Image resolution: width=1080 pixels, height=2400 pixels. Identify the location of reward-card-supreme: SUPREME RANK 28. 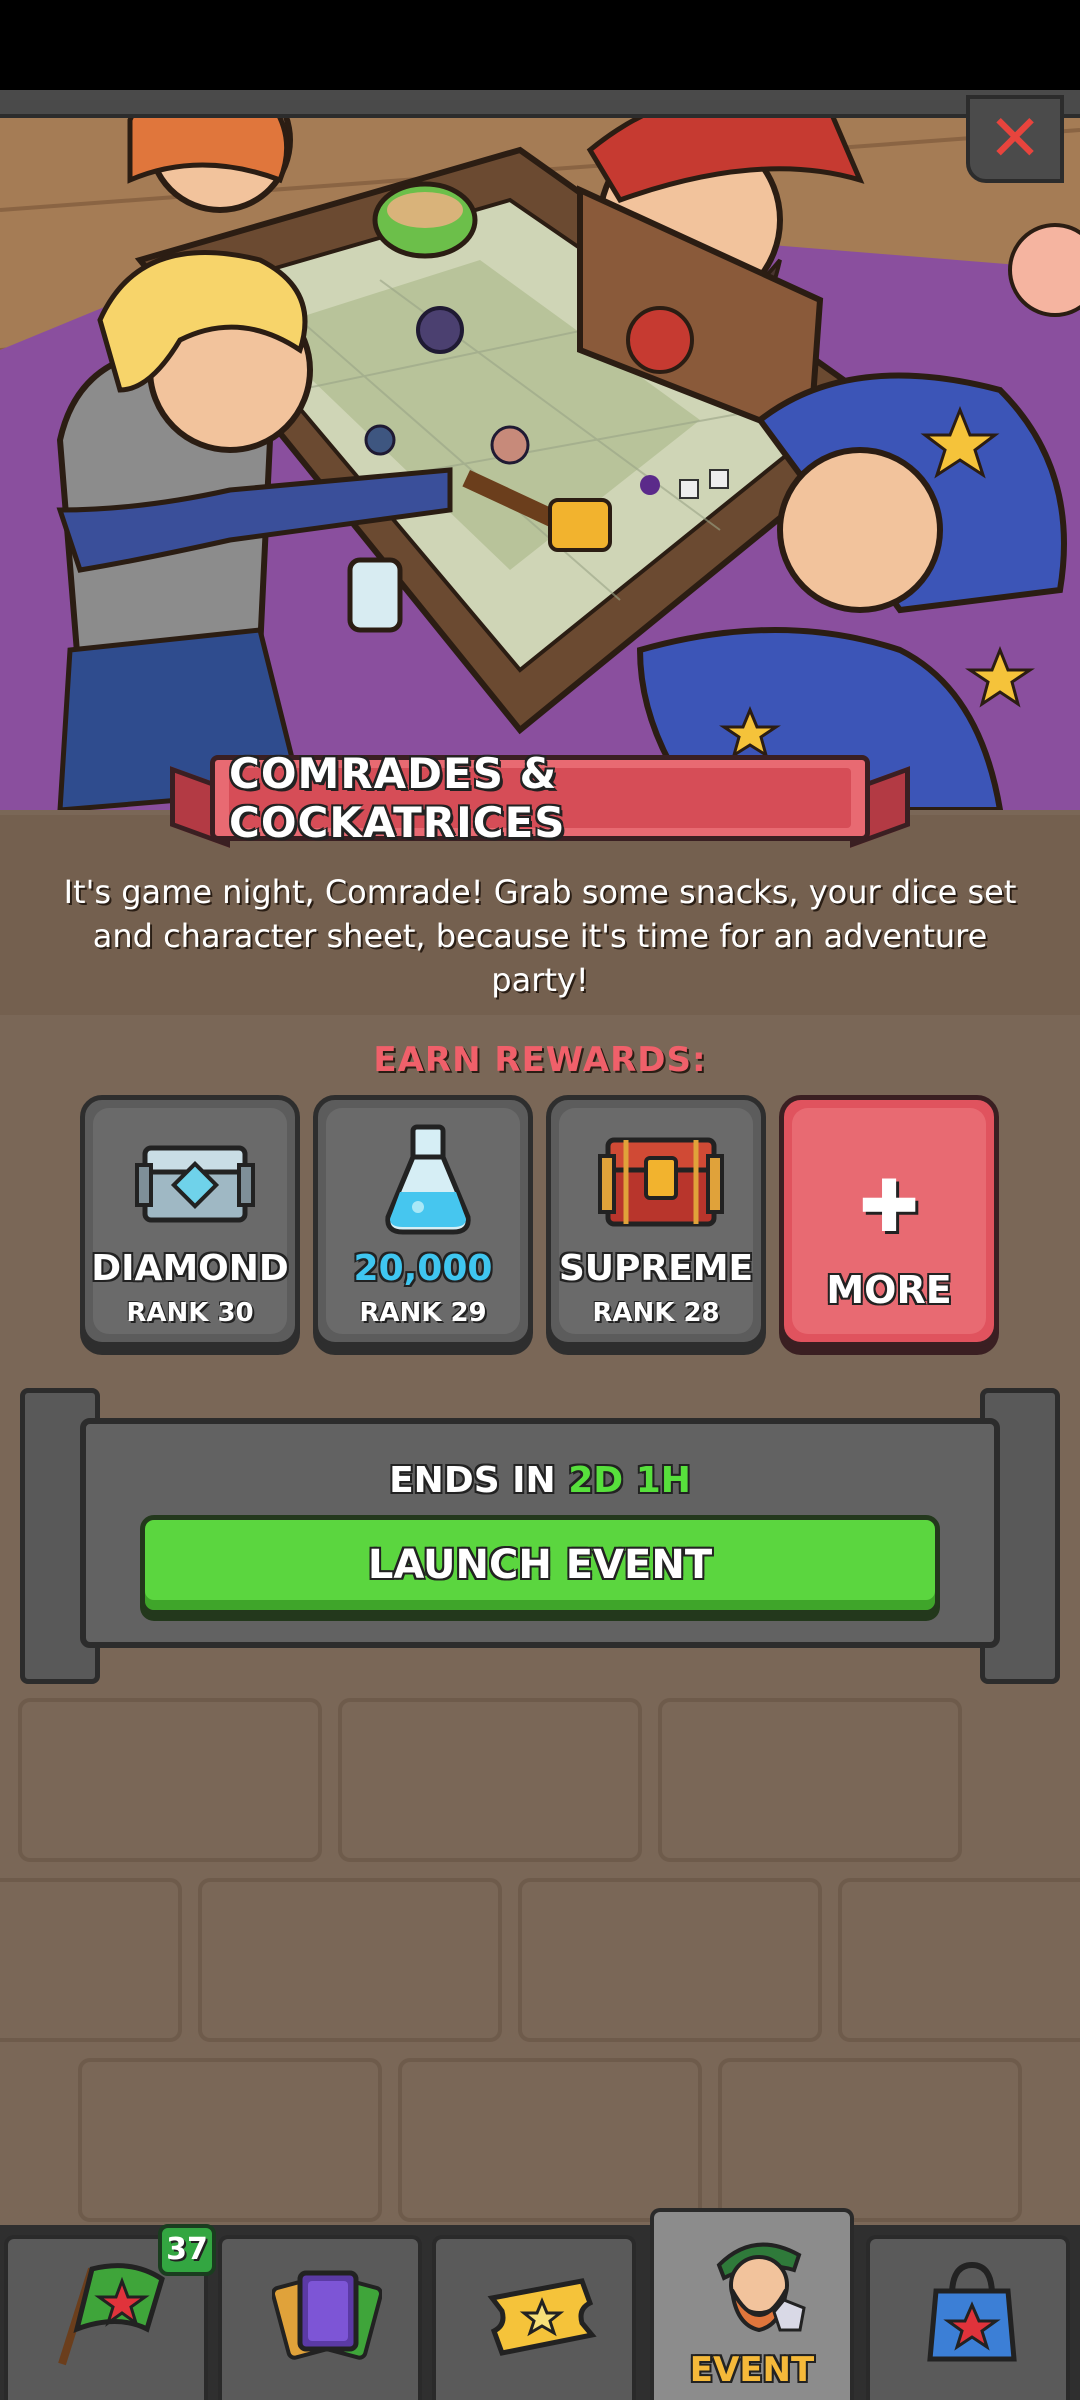
(656, 1221).